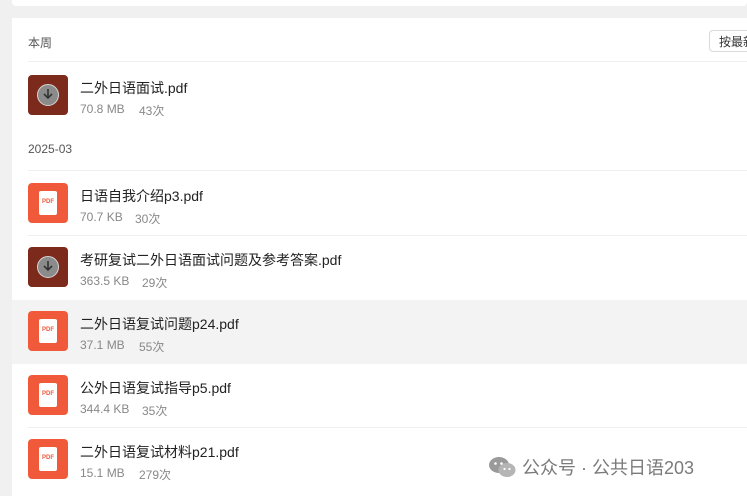 The width and height of the screenshot is (747, 496). I want to click on section-header-march: 2025-03, so click(50, 149).